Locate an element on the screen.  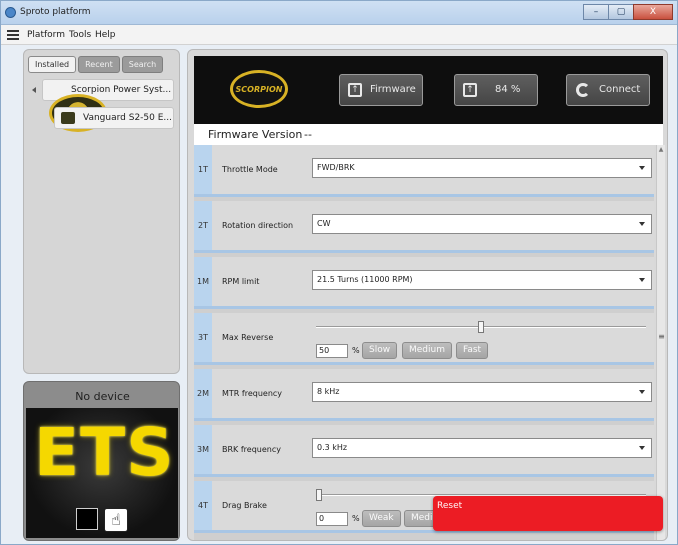
refresh-icon is located at coordinates (583, 90).